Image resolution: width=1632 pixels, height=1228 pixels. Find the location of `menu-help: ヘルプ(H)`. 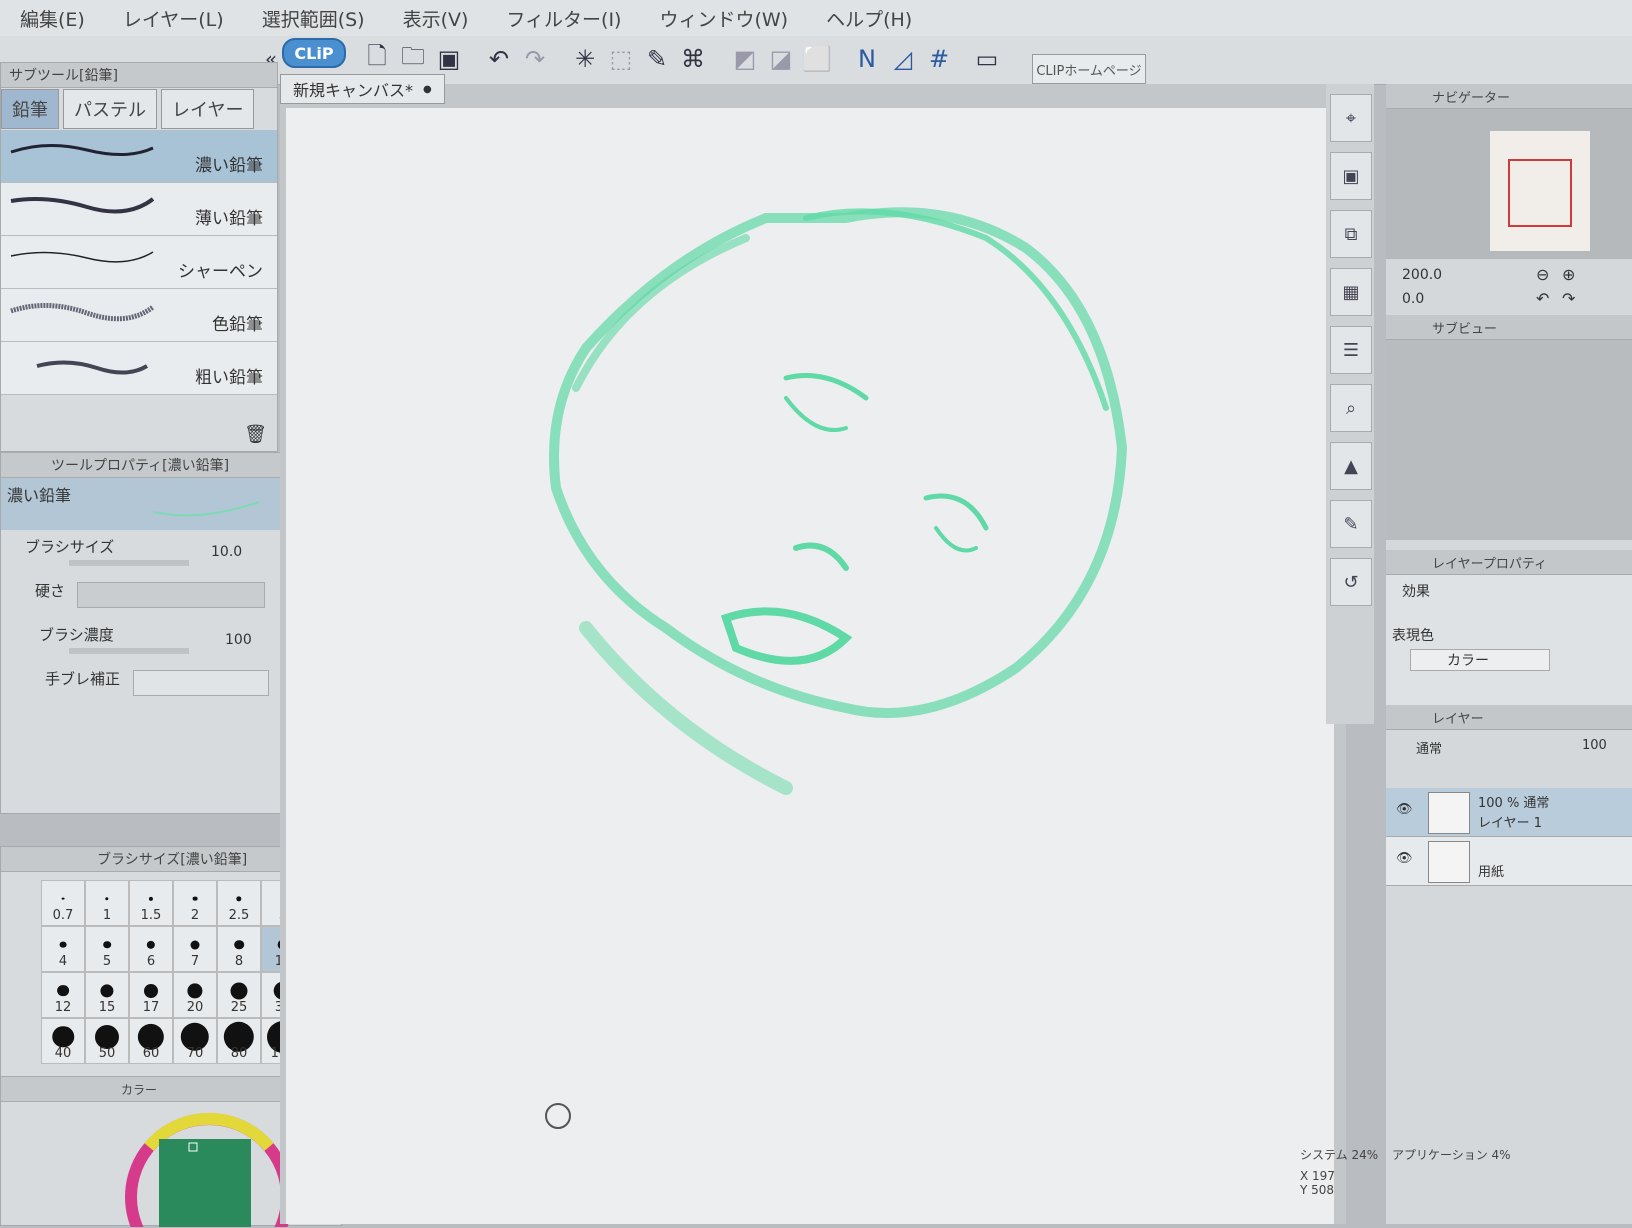

menu-help: ヘルプ(H) is located at coordinates (869, 18).